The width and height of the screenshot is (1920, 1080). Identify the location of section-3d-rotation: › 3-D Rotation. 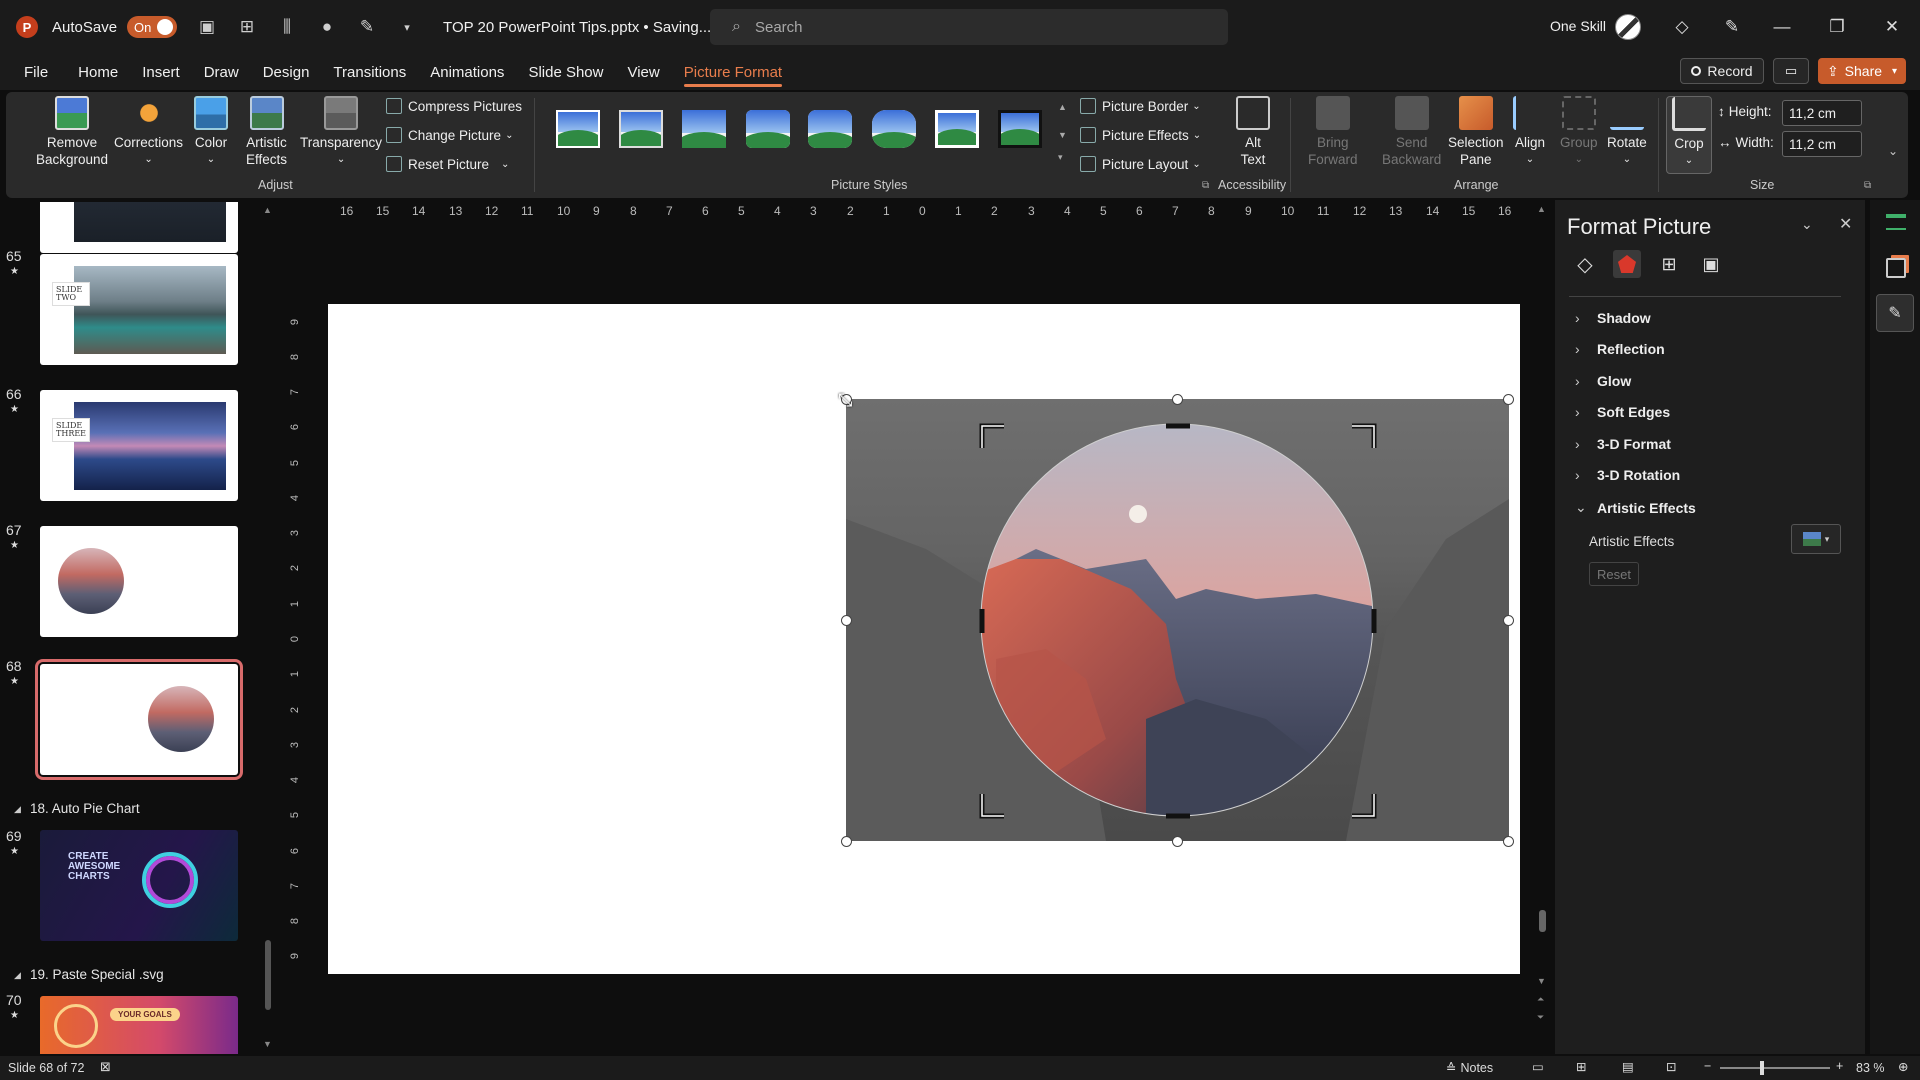
(1627, 475).